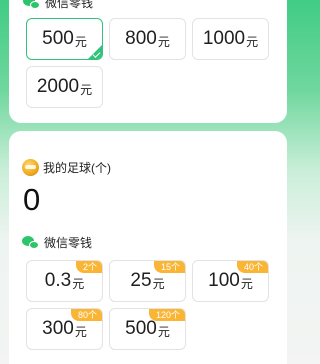  Describe the element at coordinates (68, 243) in the screenshot. I see `bottom-section-title: 微信零钱` at that location.